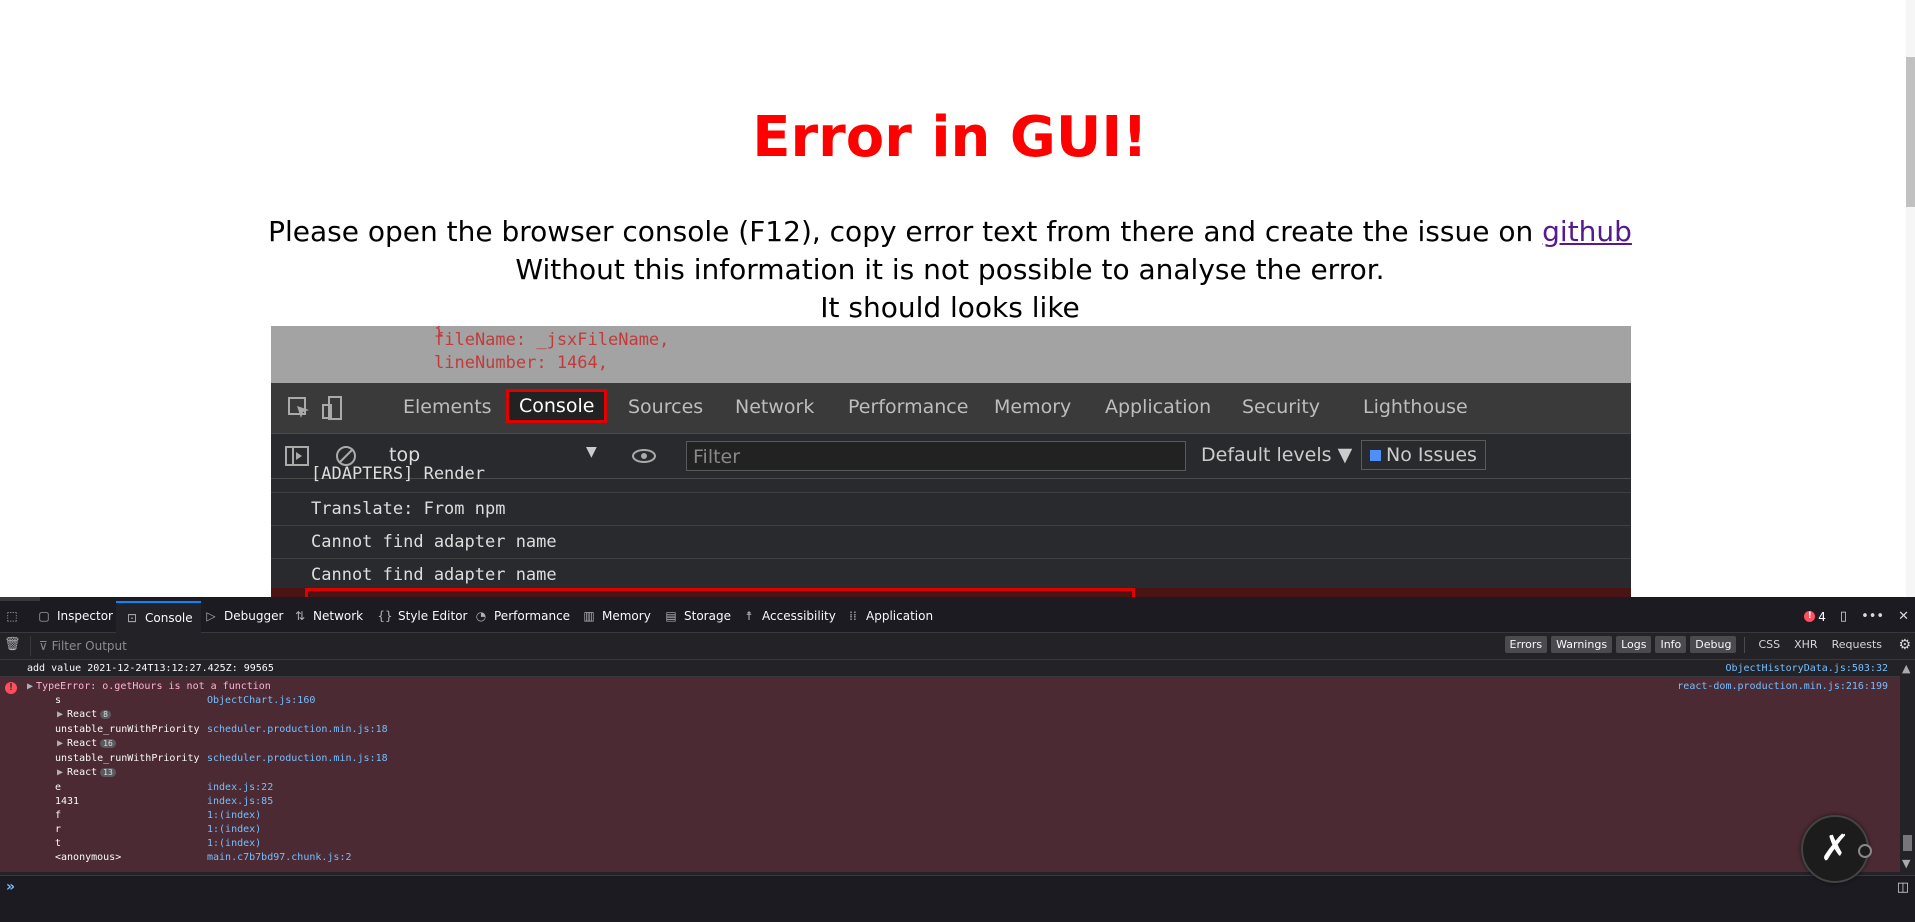  I want to click on filter-logs-toggle: Logs, so click(1634, 644).